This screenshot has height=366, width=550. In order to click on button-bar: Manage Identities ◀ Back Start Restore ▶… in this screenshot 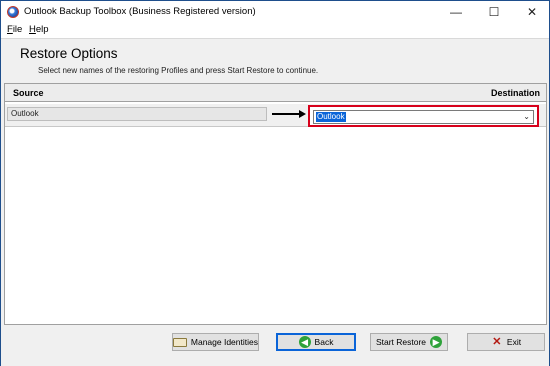, I will do `click(275, 345)`.